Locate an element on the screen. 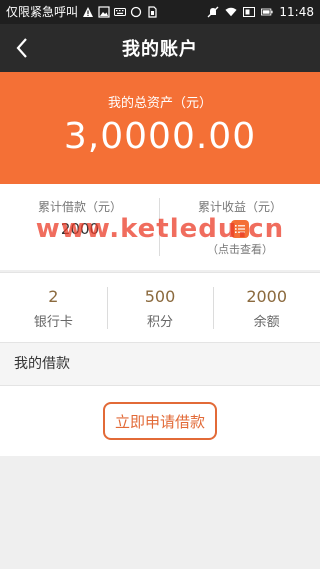 The image size is (320, 569). image-icon is located at coordinates (104, 12).